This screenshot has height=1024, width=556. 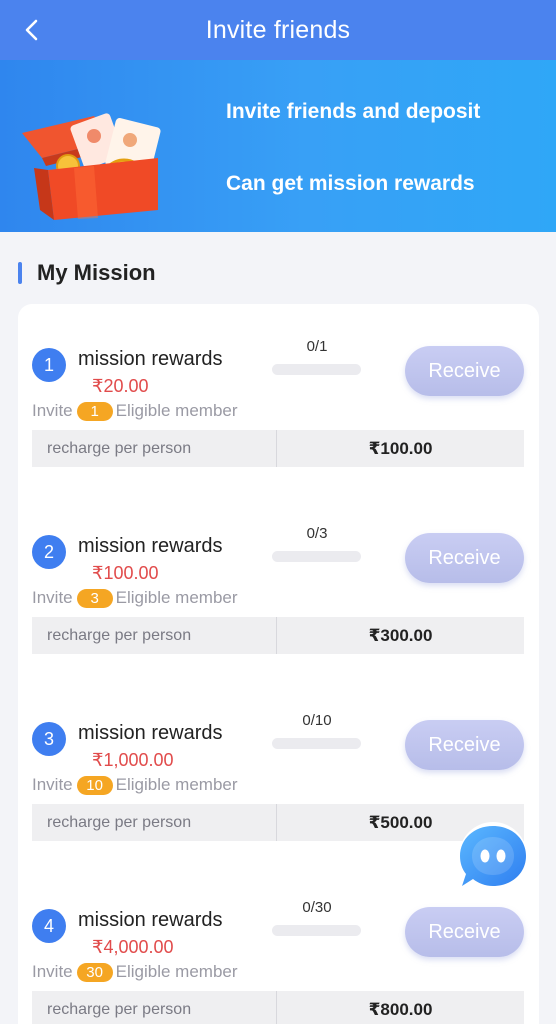 I want to click on recharge-value: ₹800.00, so click(x=400, y=1009).